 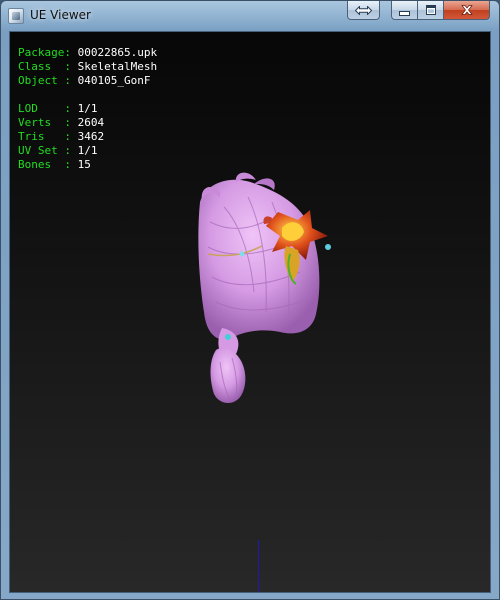 I want to click on minimize-button, so click(x=404, y=10).